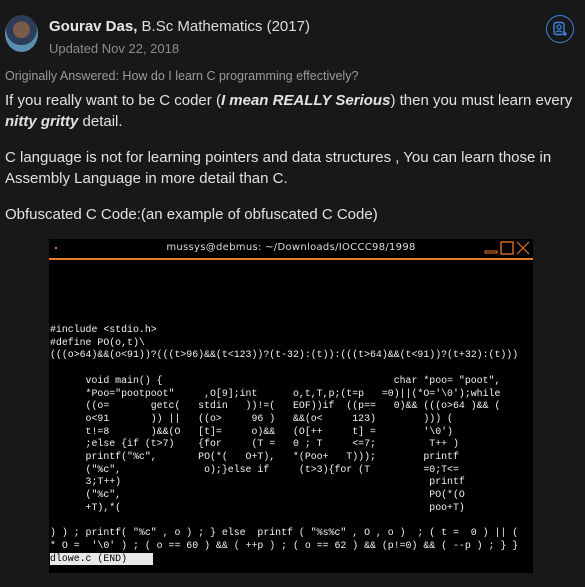 The height and width of the screenshot is (587, 585). I want to click on terminal-titlebar: mussys@debmus: ~/Downloads/IOCCC98/1998, so click(291, 249).